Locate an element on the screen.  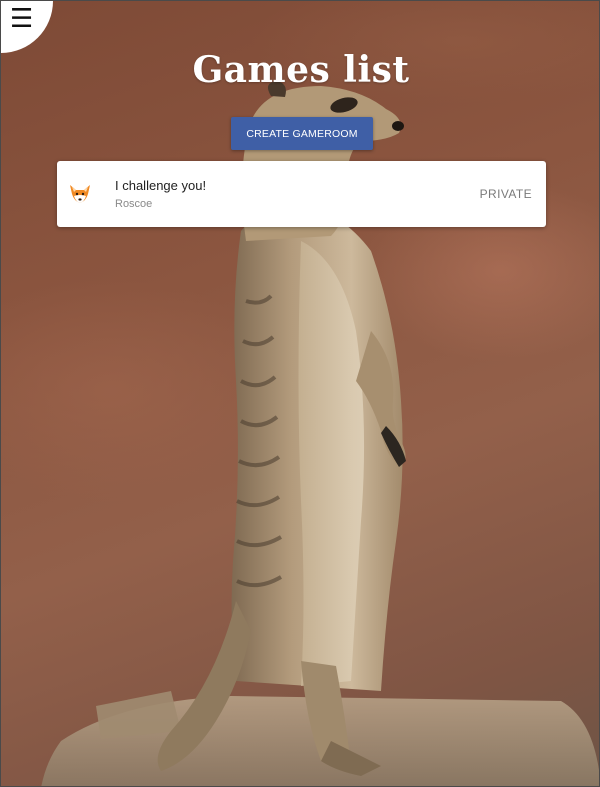
games-list: I challenge you! Roscoe PRIVATE is located at coordinates (301, 194).